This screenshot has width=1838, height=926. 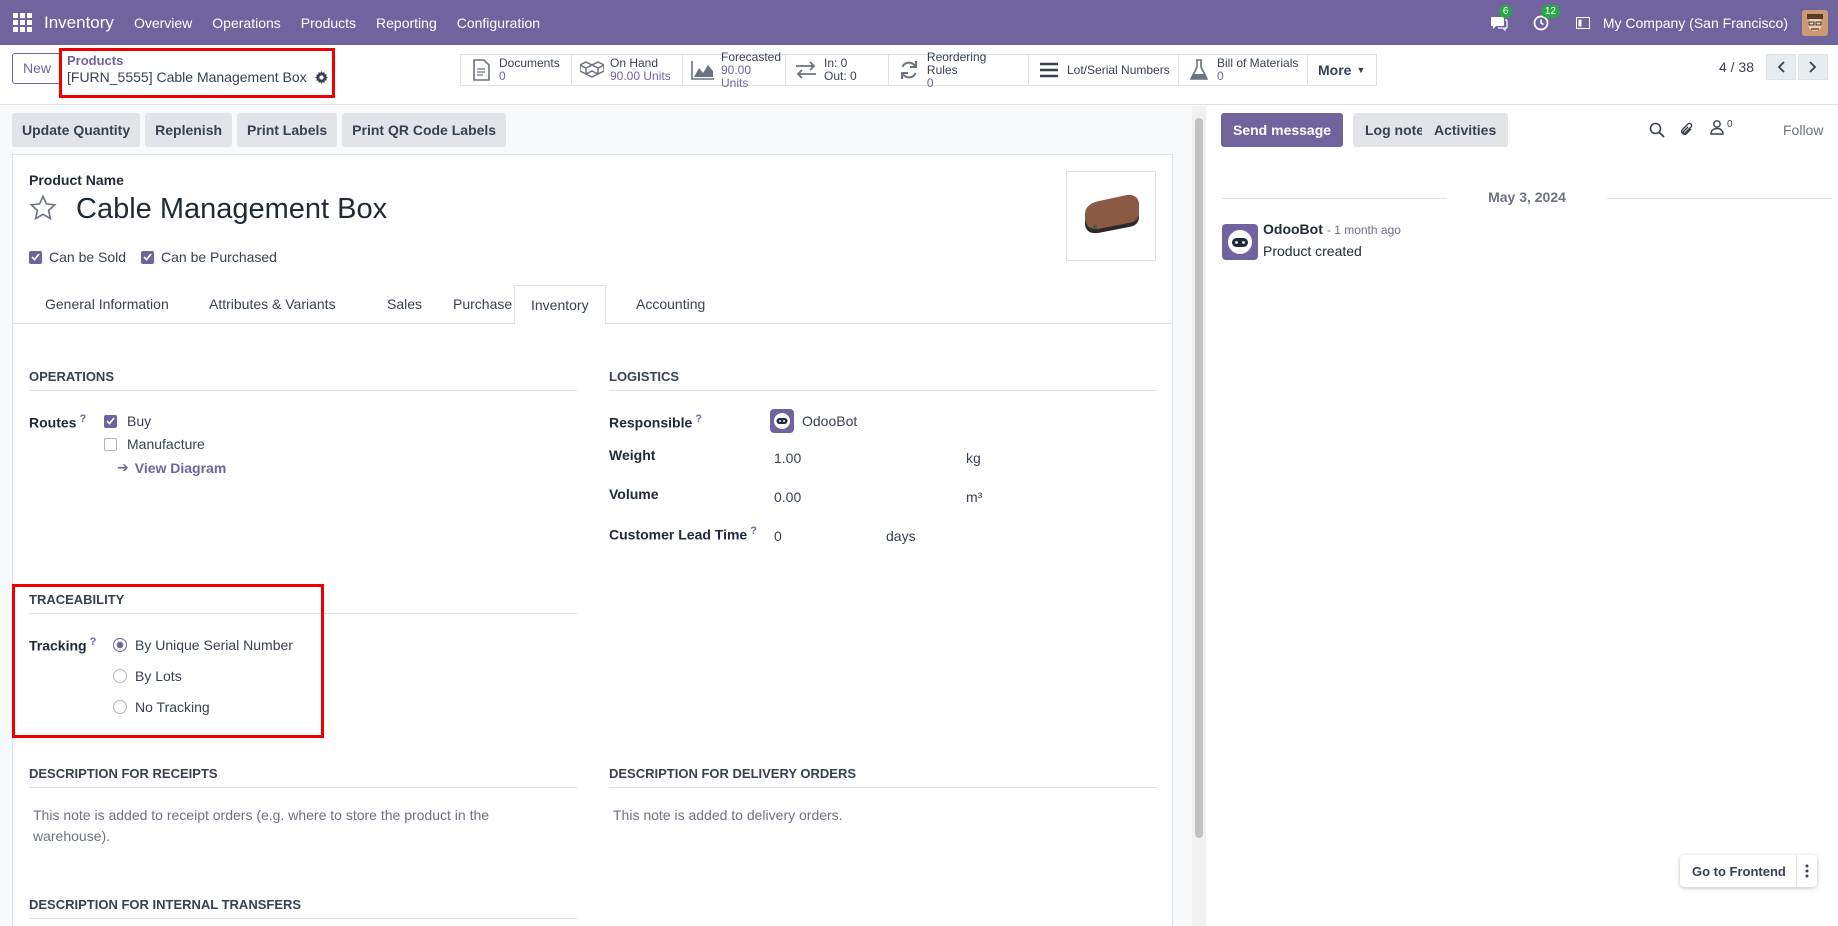 I want to click on arrow-right-icon: ➔, so click(x=123, y=467).